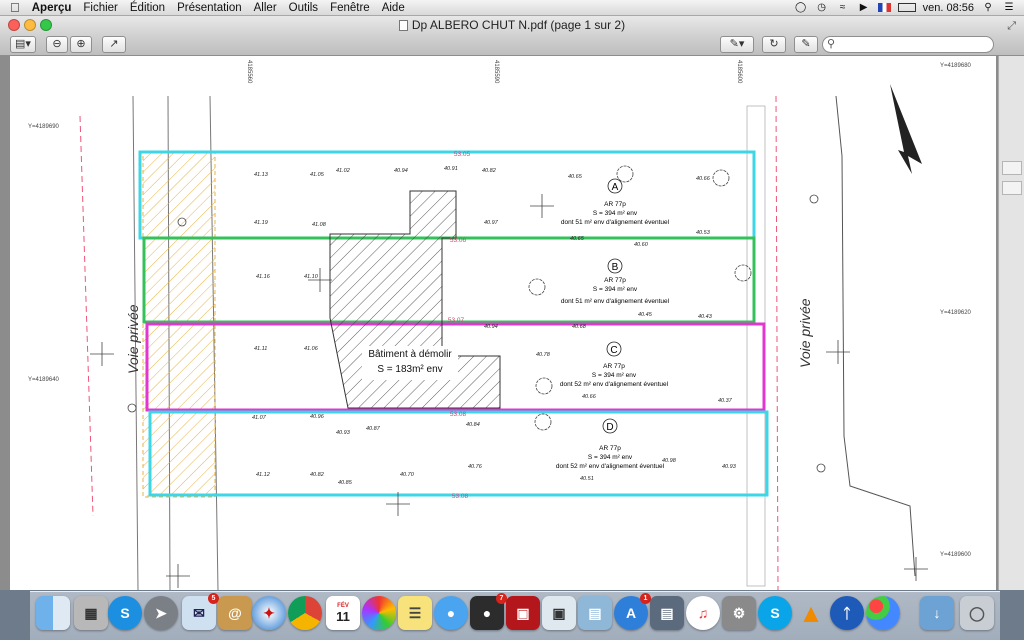  What do you see at coordinates (209, 8) in the screenshot?
I see `menu-presentation: Présentation` at bounding box center [209, 8].